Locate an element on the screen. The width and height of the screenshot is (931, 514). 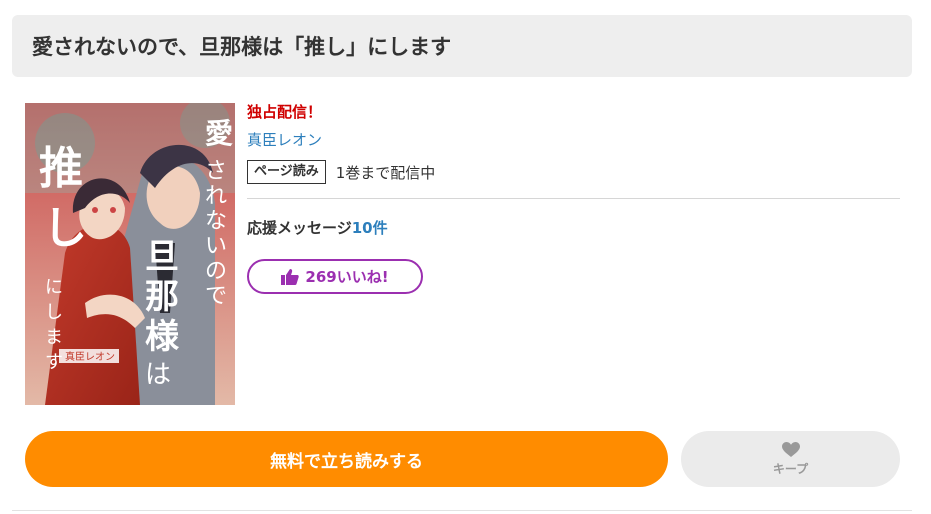
cover-kana-ma: ま is located at coordinates (54, 337).